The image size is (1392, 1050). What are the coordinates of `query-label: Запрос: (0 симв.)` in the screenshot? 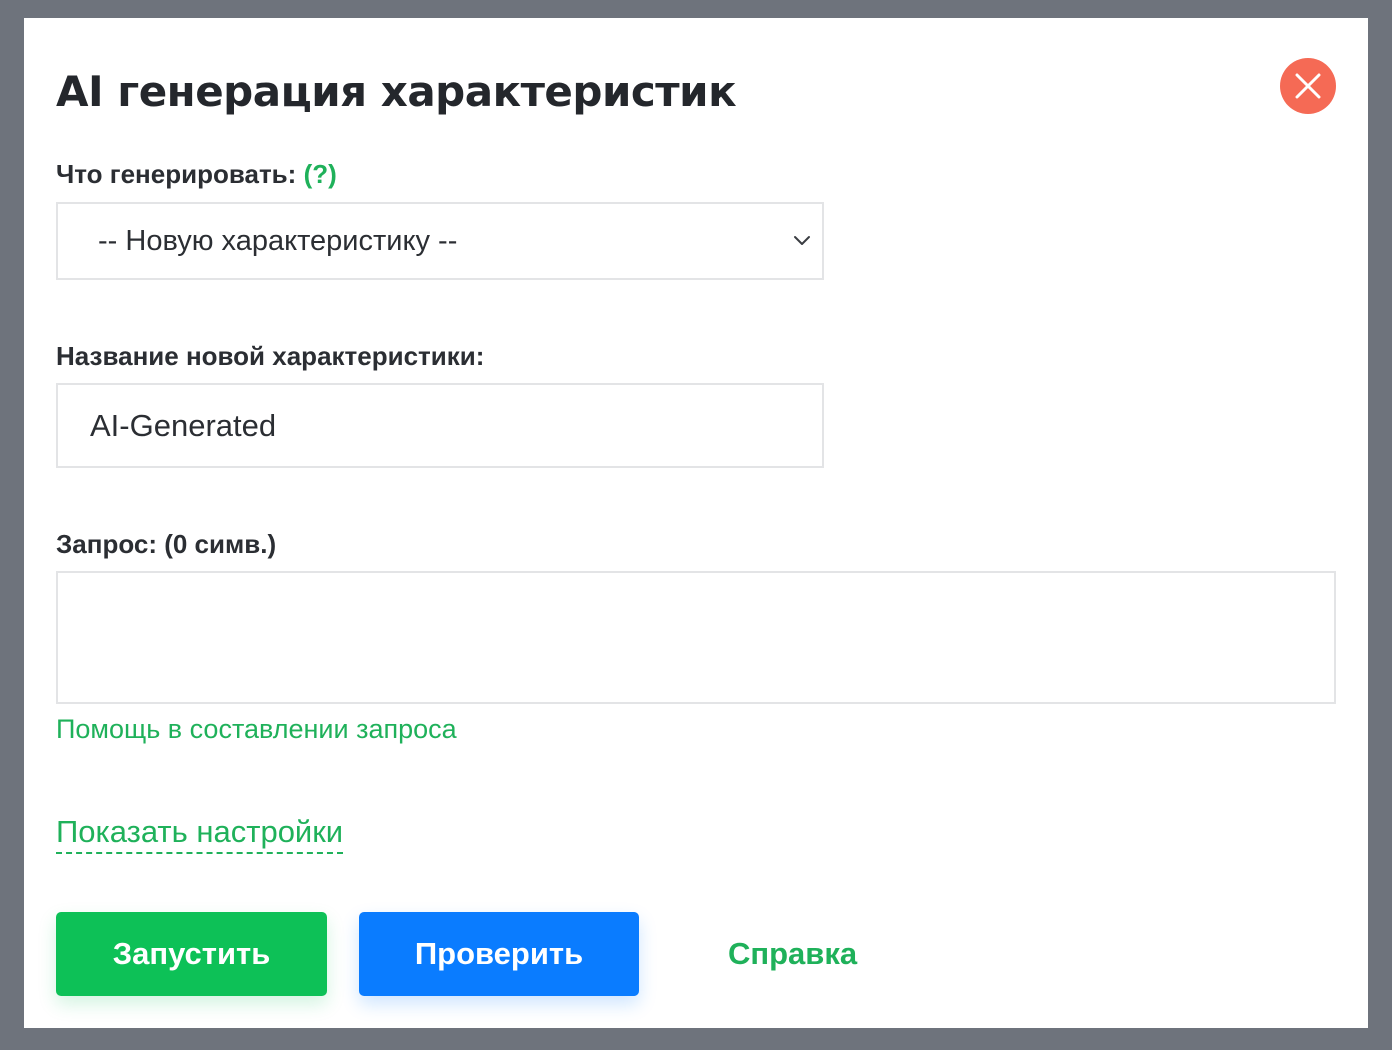 It's located at (166, 544).